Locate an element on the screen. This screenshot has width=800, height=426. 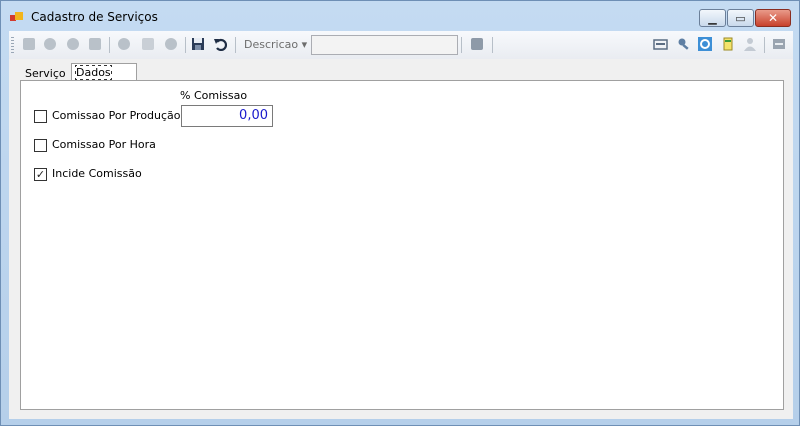
comissao-hora-label: Comissao Por Hora is located at coordinates (104, 144).